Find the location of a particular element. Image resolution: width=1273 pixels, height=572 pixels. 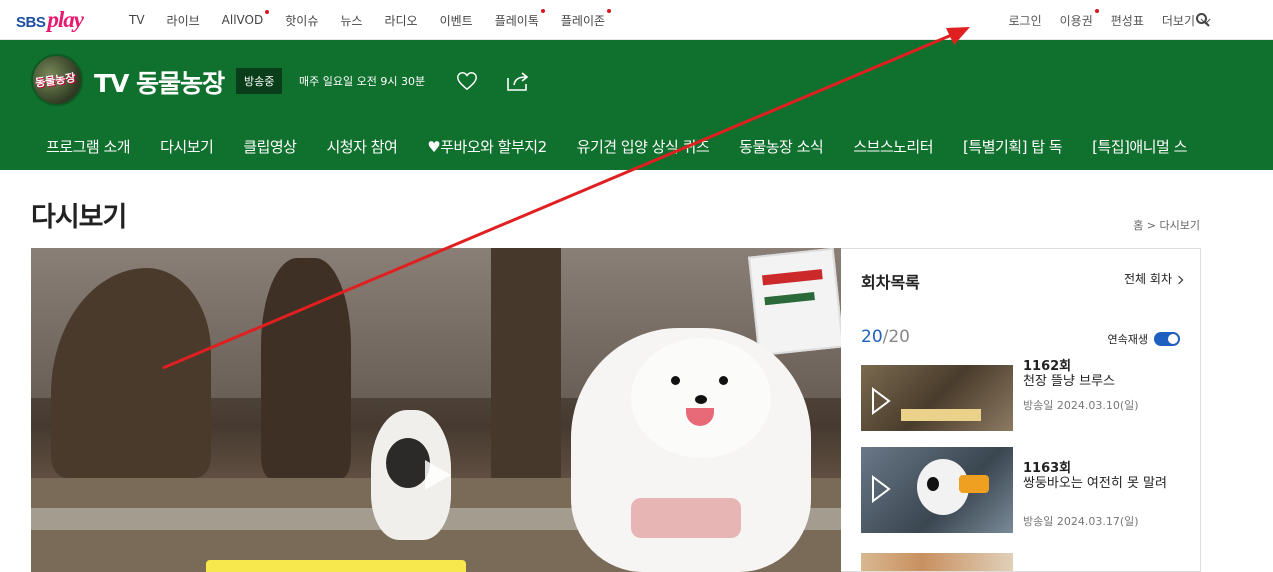

program-avatar: 동물농장 is located at coordinates (57, 80).